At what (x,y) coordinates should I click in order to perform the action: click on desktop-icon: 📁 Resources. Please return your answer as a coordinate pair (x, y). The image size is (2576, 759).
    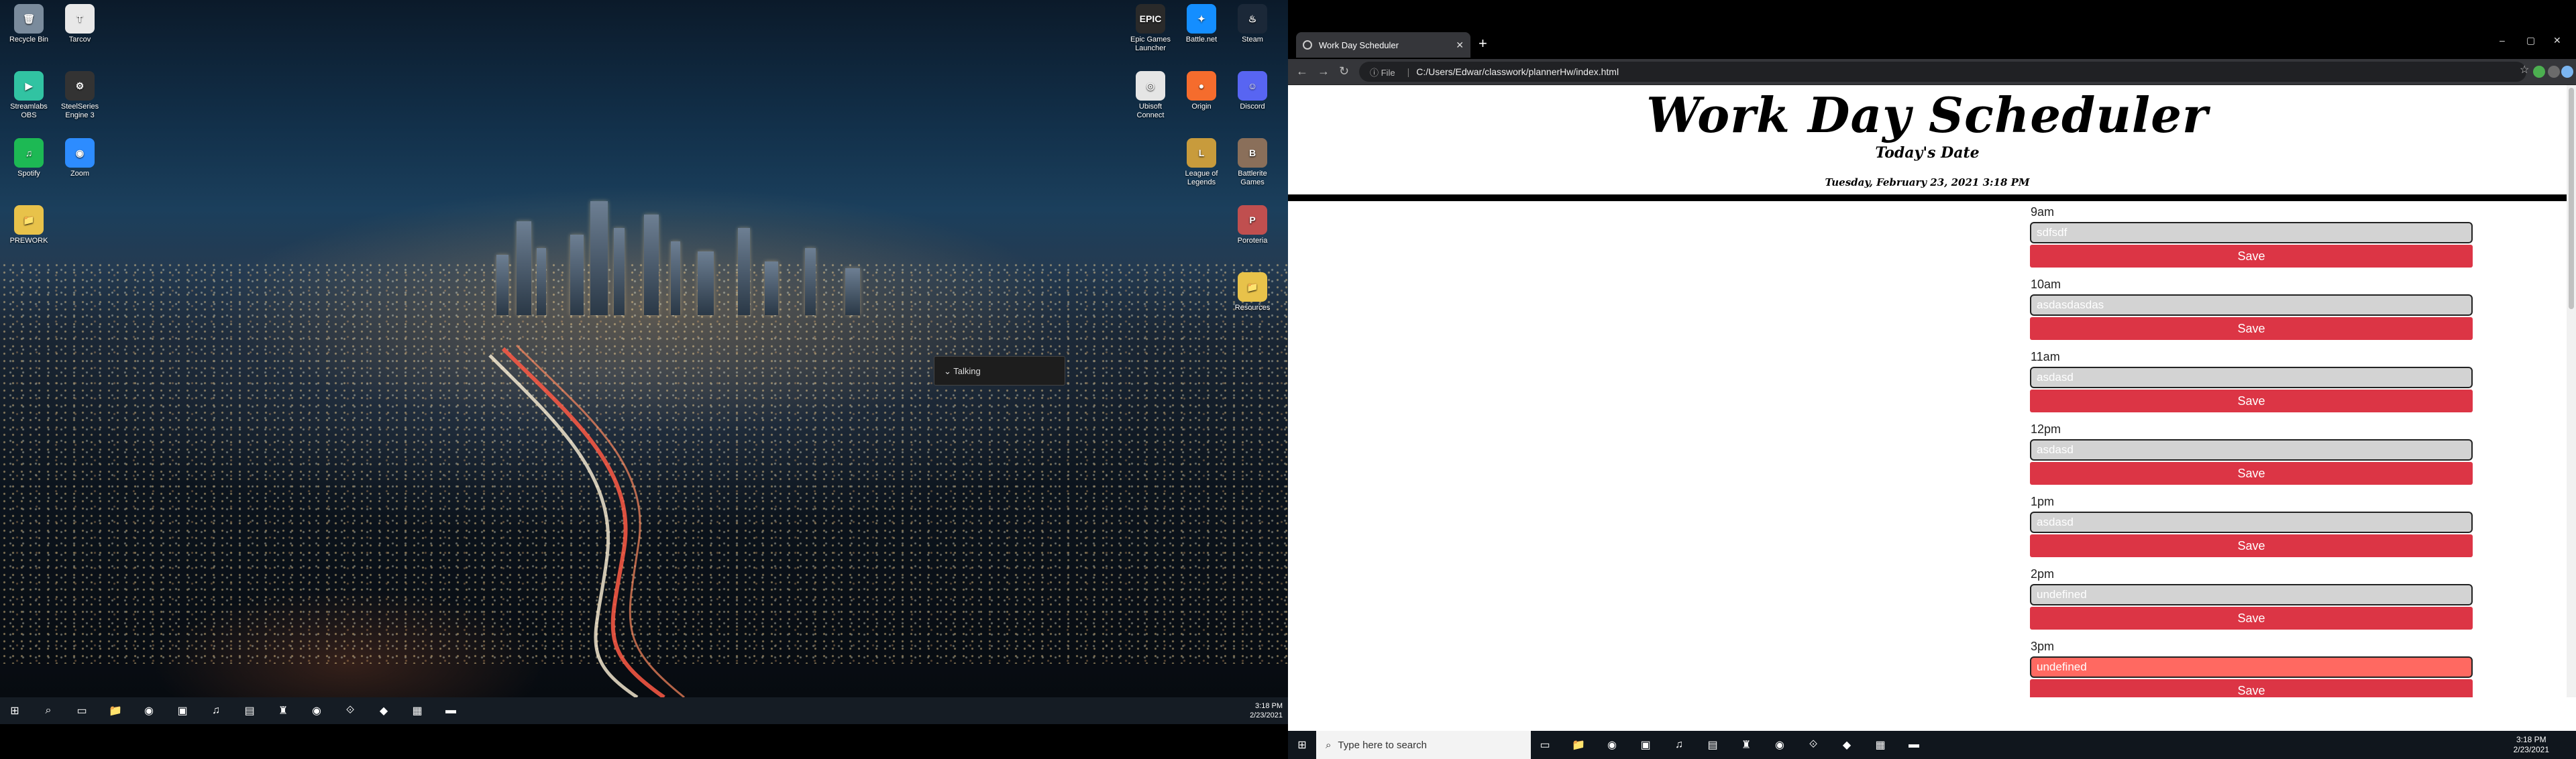
    Looking at the image, I should click on (1252, 292).